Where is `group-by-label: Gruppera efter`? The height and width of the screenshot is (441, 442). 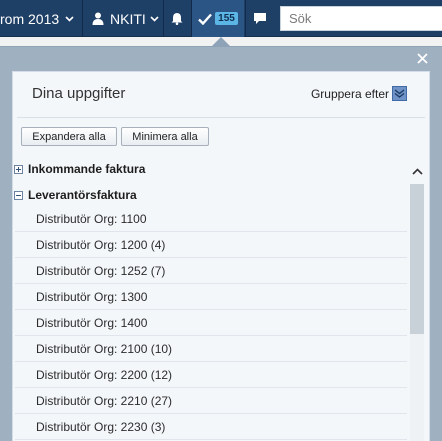
group-by-label: Gruppera efter is located at coordinates (349, 93).